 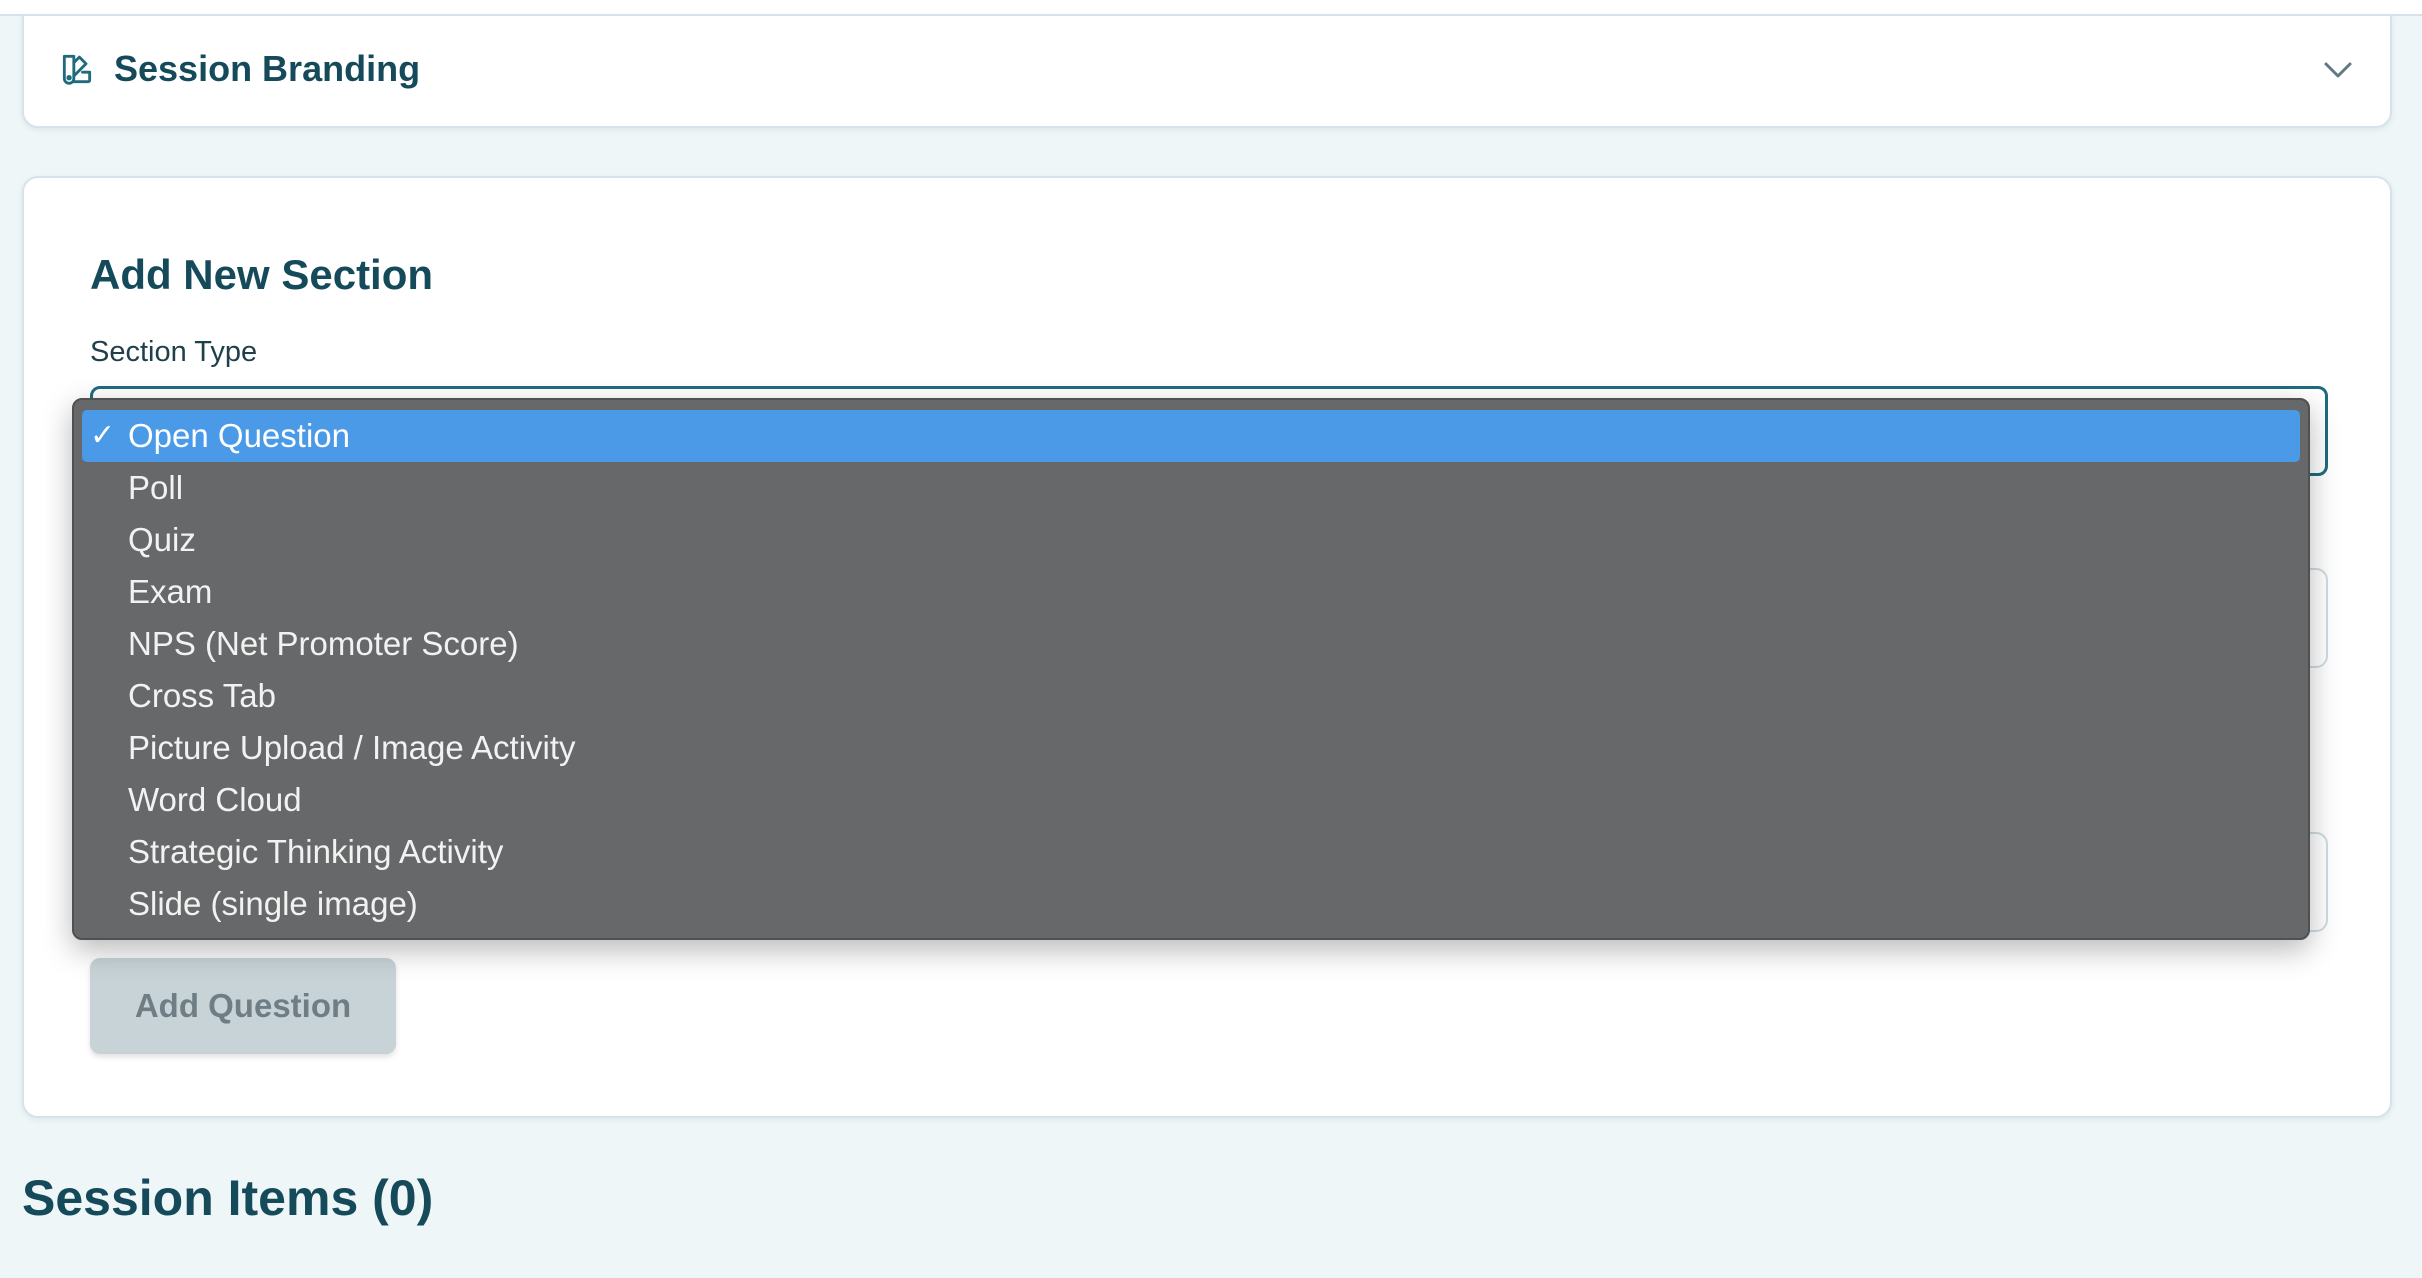 What do you see at coordinates (1191, 644) in the screenshot?
I see `option-nps: NPS (Net Promoter Score)` at bounding box center [1191, 644].